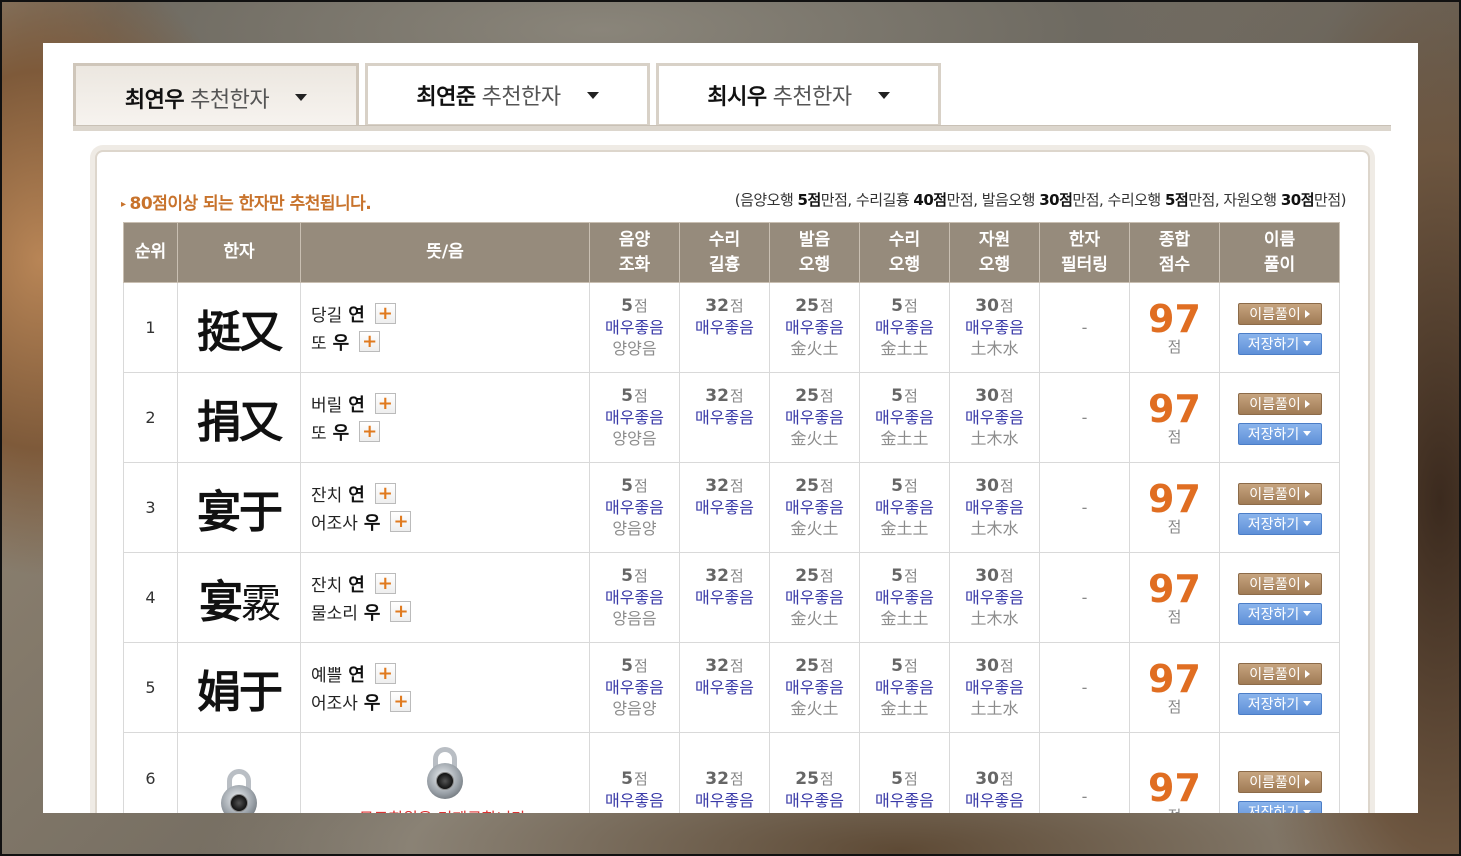 The width and height of the screenshot is (1461, 856). Describe the element at coordinates (1273, 524) in the screenshot. I see `button-label: 저장하기` at that location.